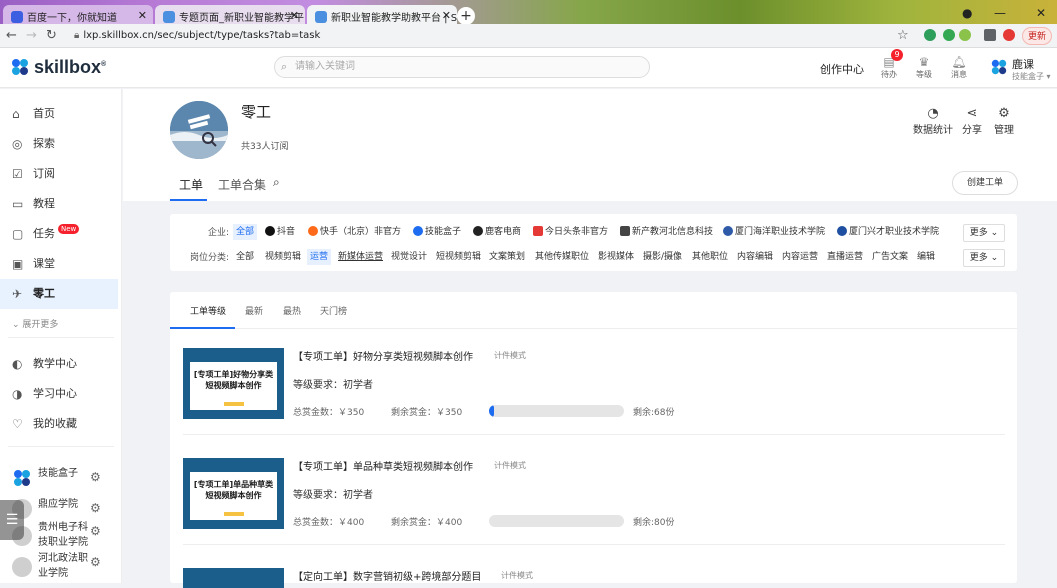 The height and width of the screenshot is (588, 1057). What do you see at coordinates (949, 35) in the screenshot?
I see `extension-wechat-icon` at bounding box center [949, 35].